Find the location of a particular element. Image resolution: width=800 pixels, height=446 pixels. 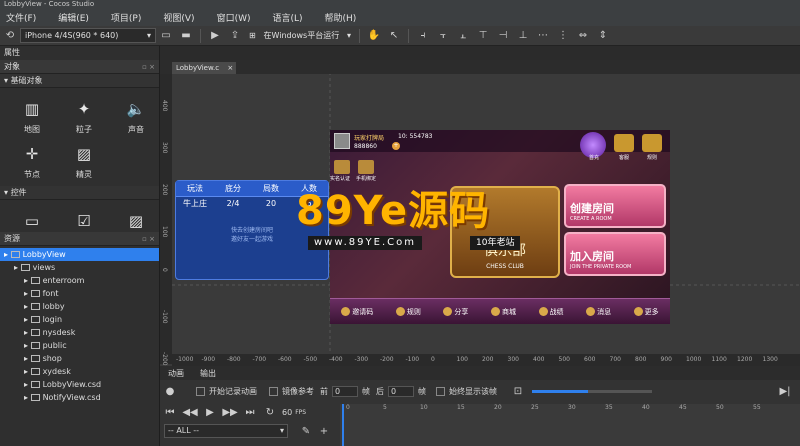

layout-landscape-icon: ▬ is located at coordinates (186, 36).